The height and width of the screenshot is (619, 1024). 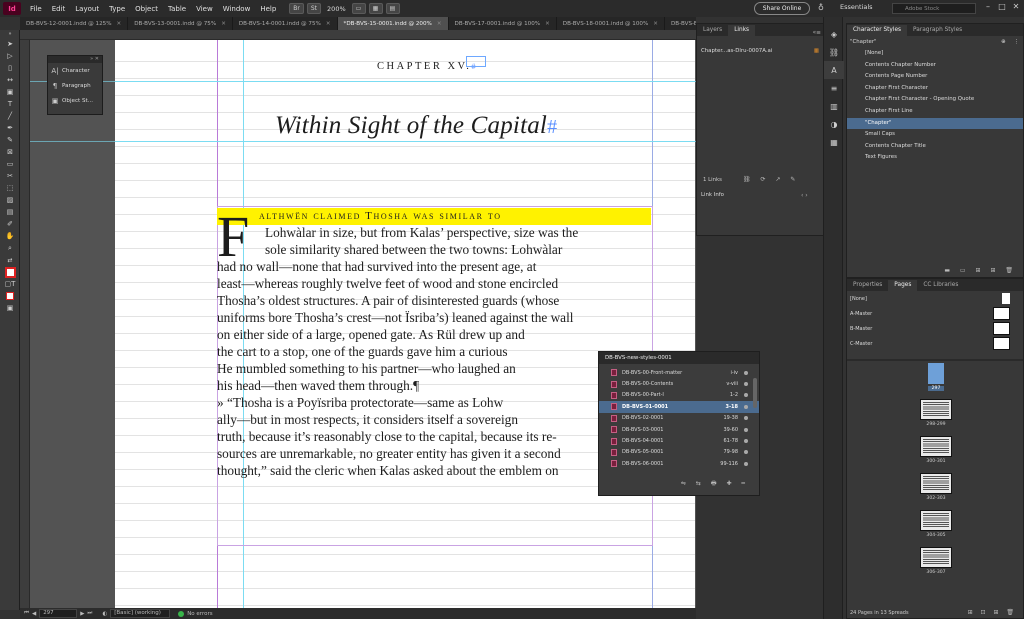 What do you see at coordinates (10, 236) in the screenshot?
I see `hand-tool-icon: ✋` at bounding box center [10, 236].